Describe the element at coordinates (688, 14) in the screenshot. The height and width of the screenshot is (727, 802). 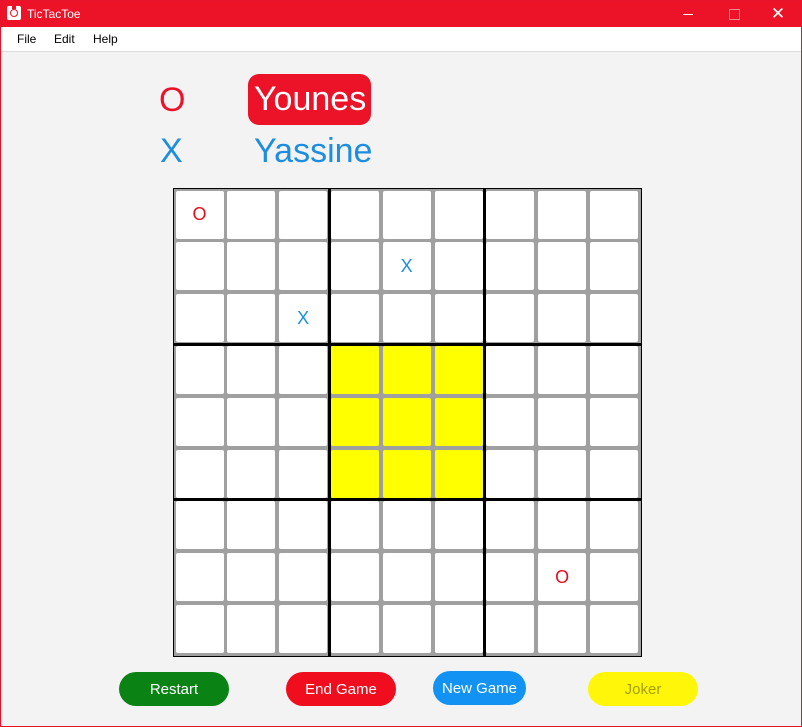
I see `minimize-button` at that location.